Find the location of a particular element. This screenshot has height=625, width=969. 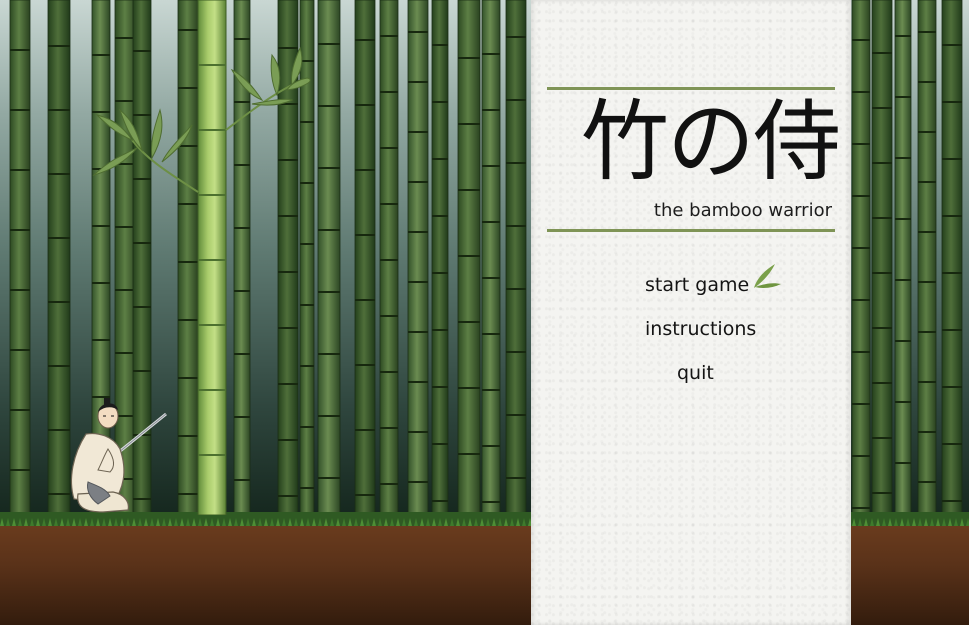

instructions-button: instructions is located at coordinates (700, 329).